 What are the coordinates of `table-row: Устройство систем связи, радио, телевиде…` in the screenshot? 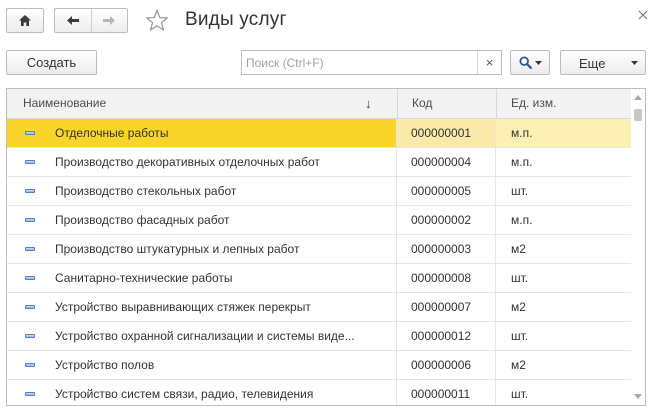 It's located at (319, 392).